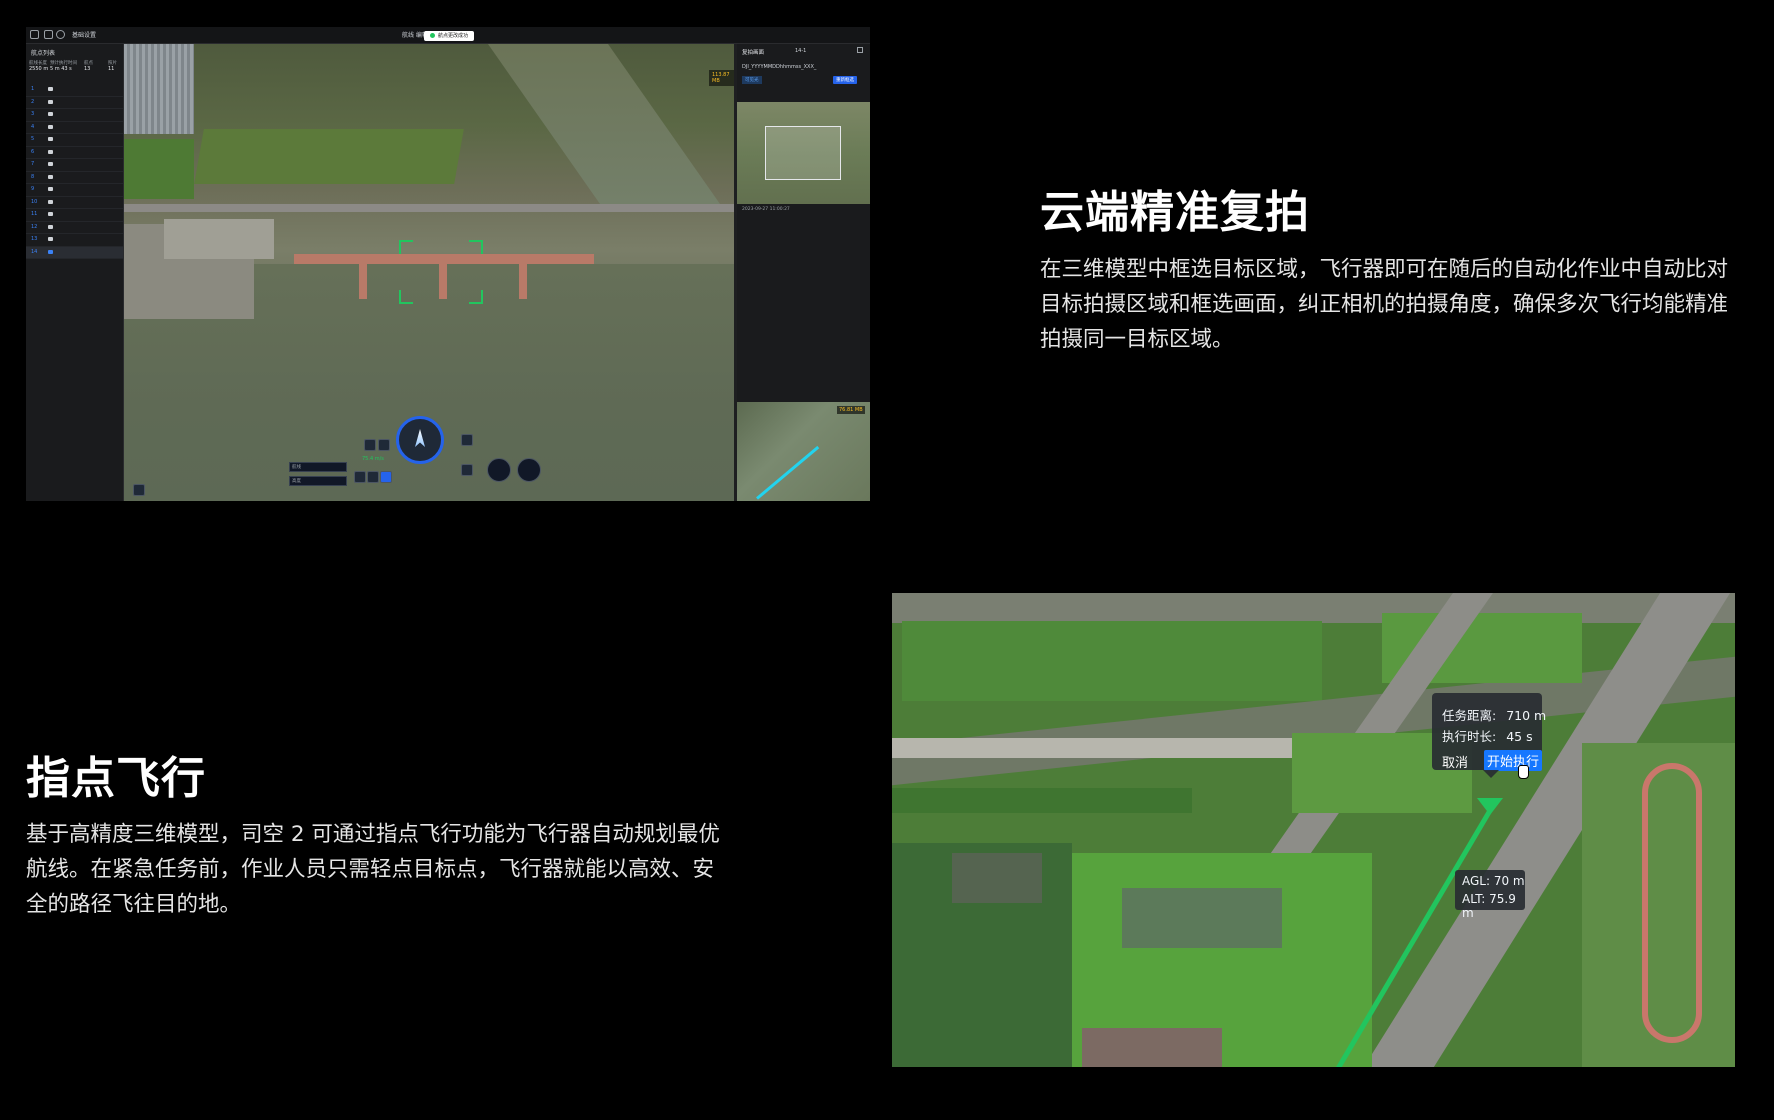 The image size is (1774, 1120). I want to click on settings-label: 基础设置, so click(84, 34).